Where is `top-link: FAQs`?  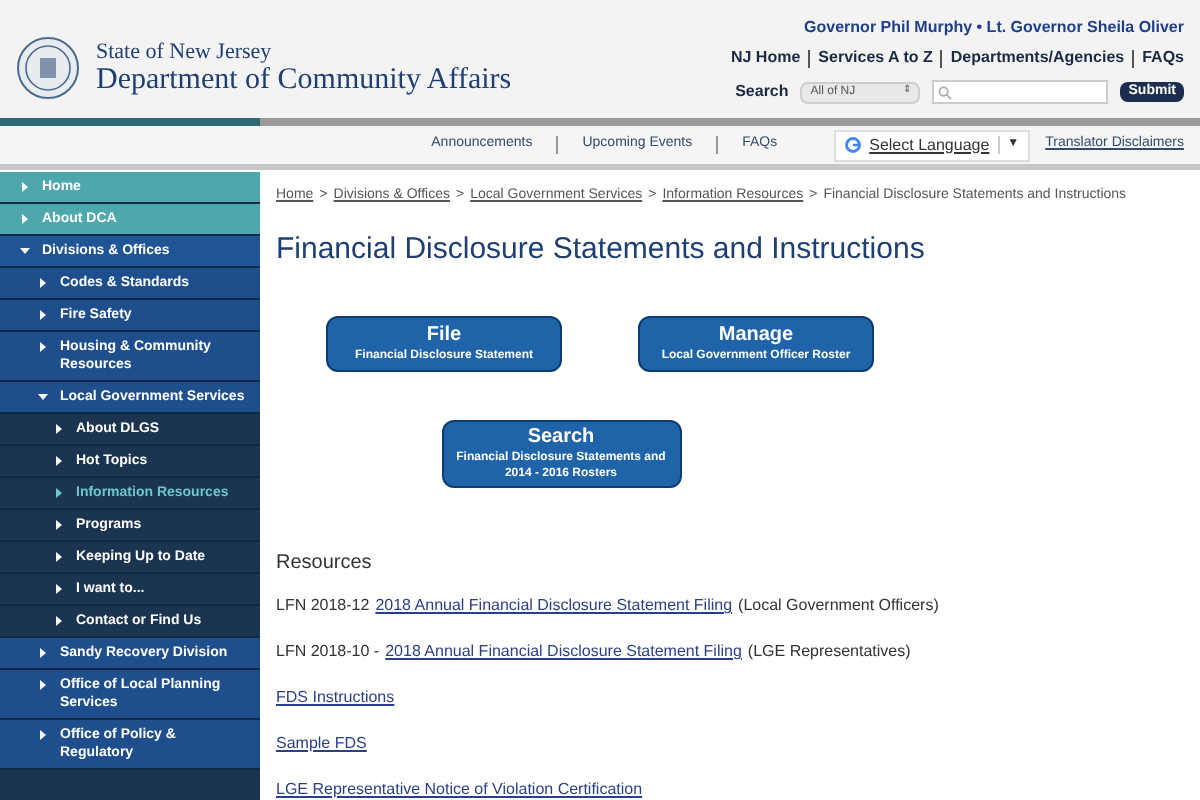
top-link: FAQs is located at coordinates (1163, 58).